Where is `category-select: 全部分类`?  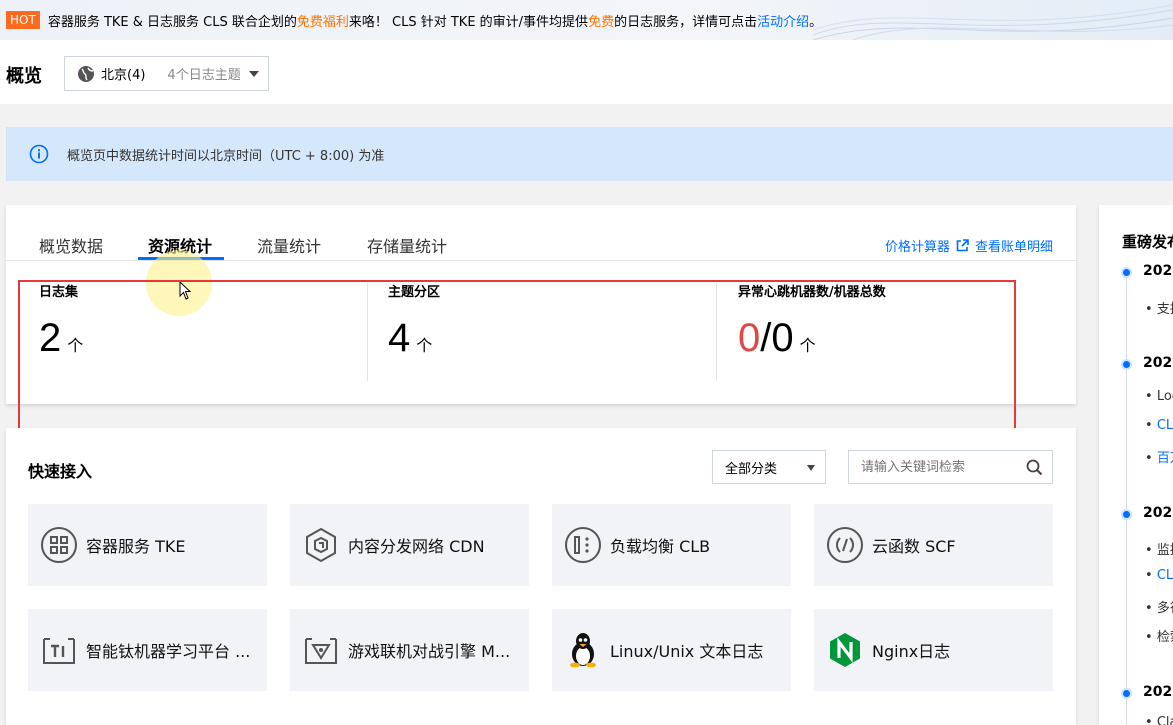 category-select: 全部分类 is located at coordinates (769, 467).